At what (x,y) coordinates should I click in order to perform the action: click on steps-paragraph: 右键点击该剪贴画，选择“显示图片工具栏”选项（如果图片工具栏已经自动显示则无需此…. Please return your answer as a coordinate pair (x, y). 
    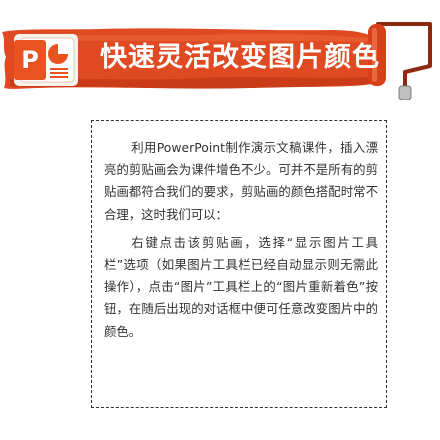
    Looking at the image, I should click on (241, 286).